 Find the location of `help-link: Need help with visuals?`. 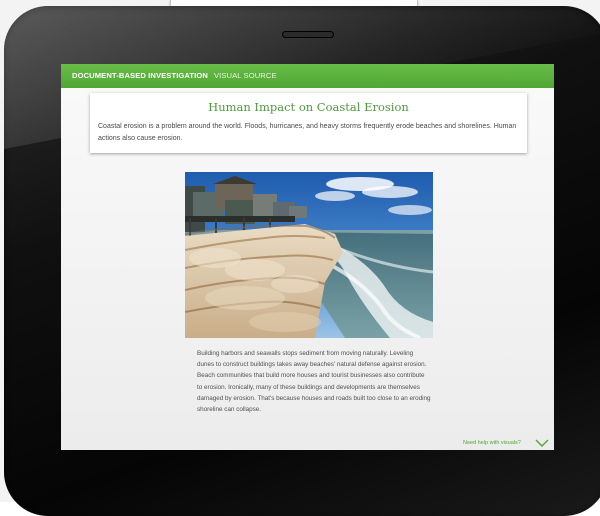

help-link: Need help with visuals? is located at coordinates (492, 443).